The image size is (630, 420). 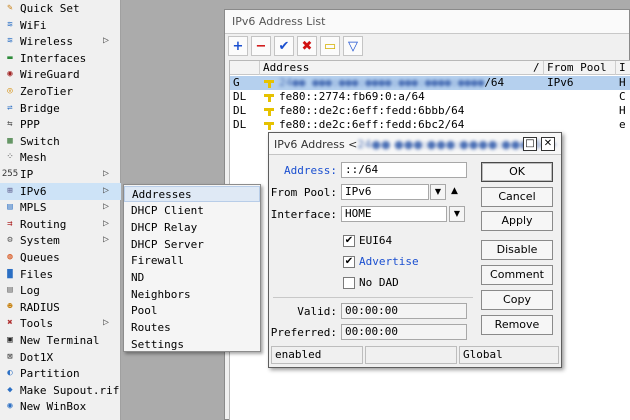 What do you see at coordinates (60, 157) in the screenshot?
I see `sidebar-item-mesh: ⁘ Mesh` at bounding box center [60, 157].